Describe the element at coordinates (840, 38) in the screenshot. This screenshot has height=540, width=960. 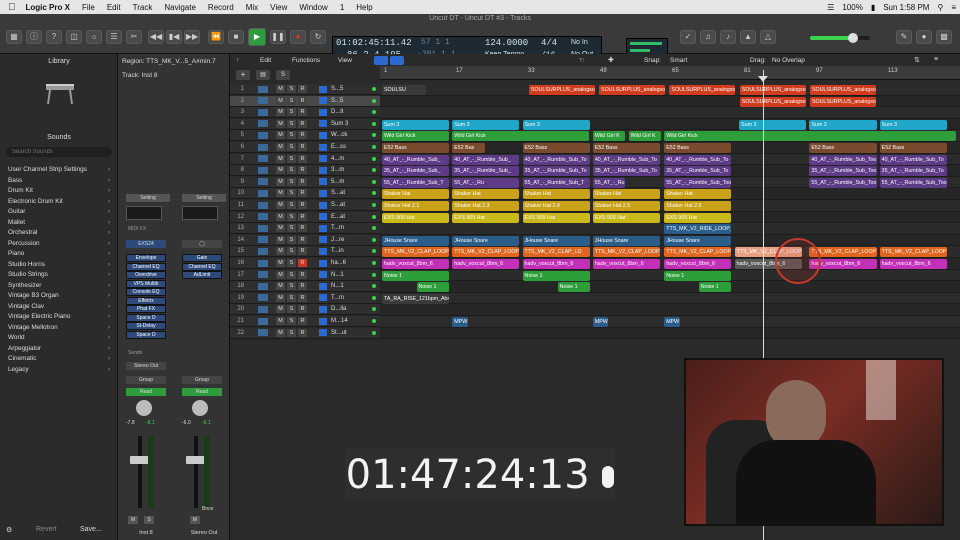
I see `master-volume-slider` at that location.